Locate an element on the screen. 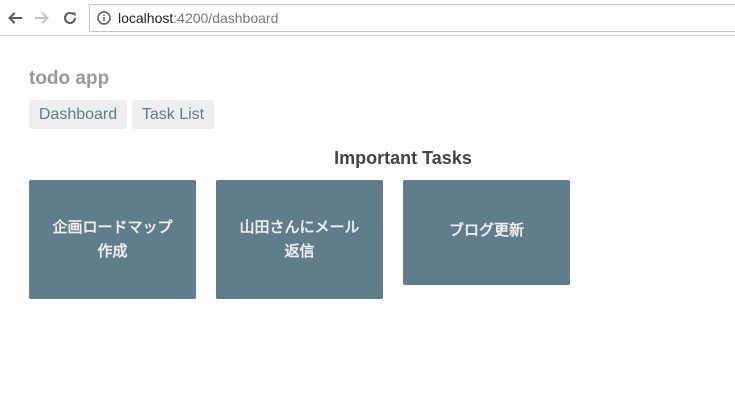 The width and height of the screenshot is (735, 417). forward-arrow-icon is located at coordinates (42, 18).